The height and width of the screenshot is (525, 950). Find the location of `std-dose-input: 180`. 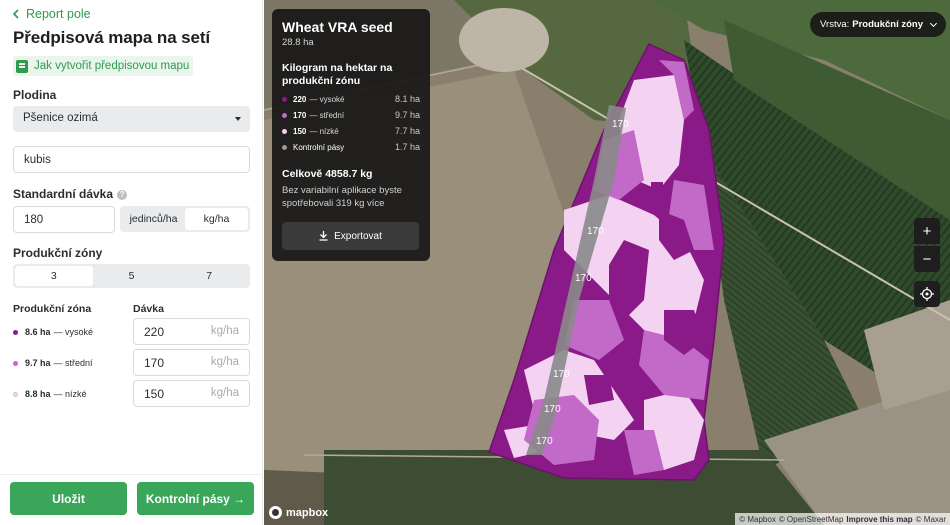

std-dose-input: 180 is located at coordinates (64, 219).